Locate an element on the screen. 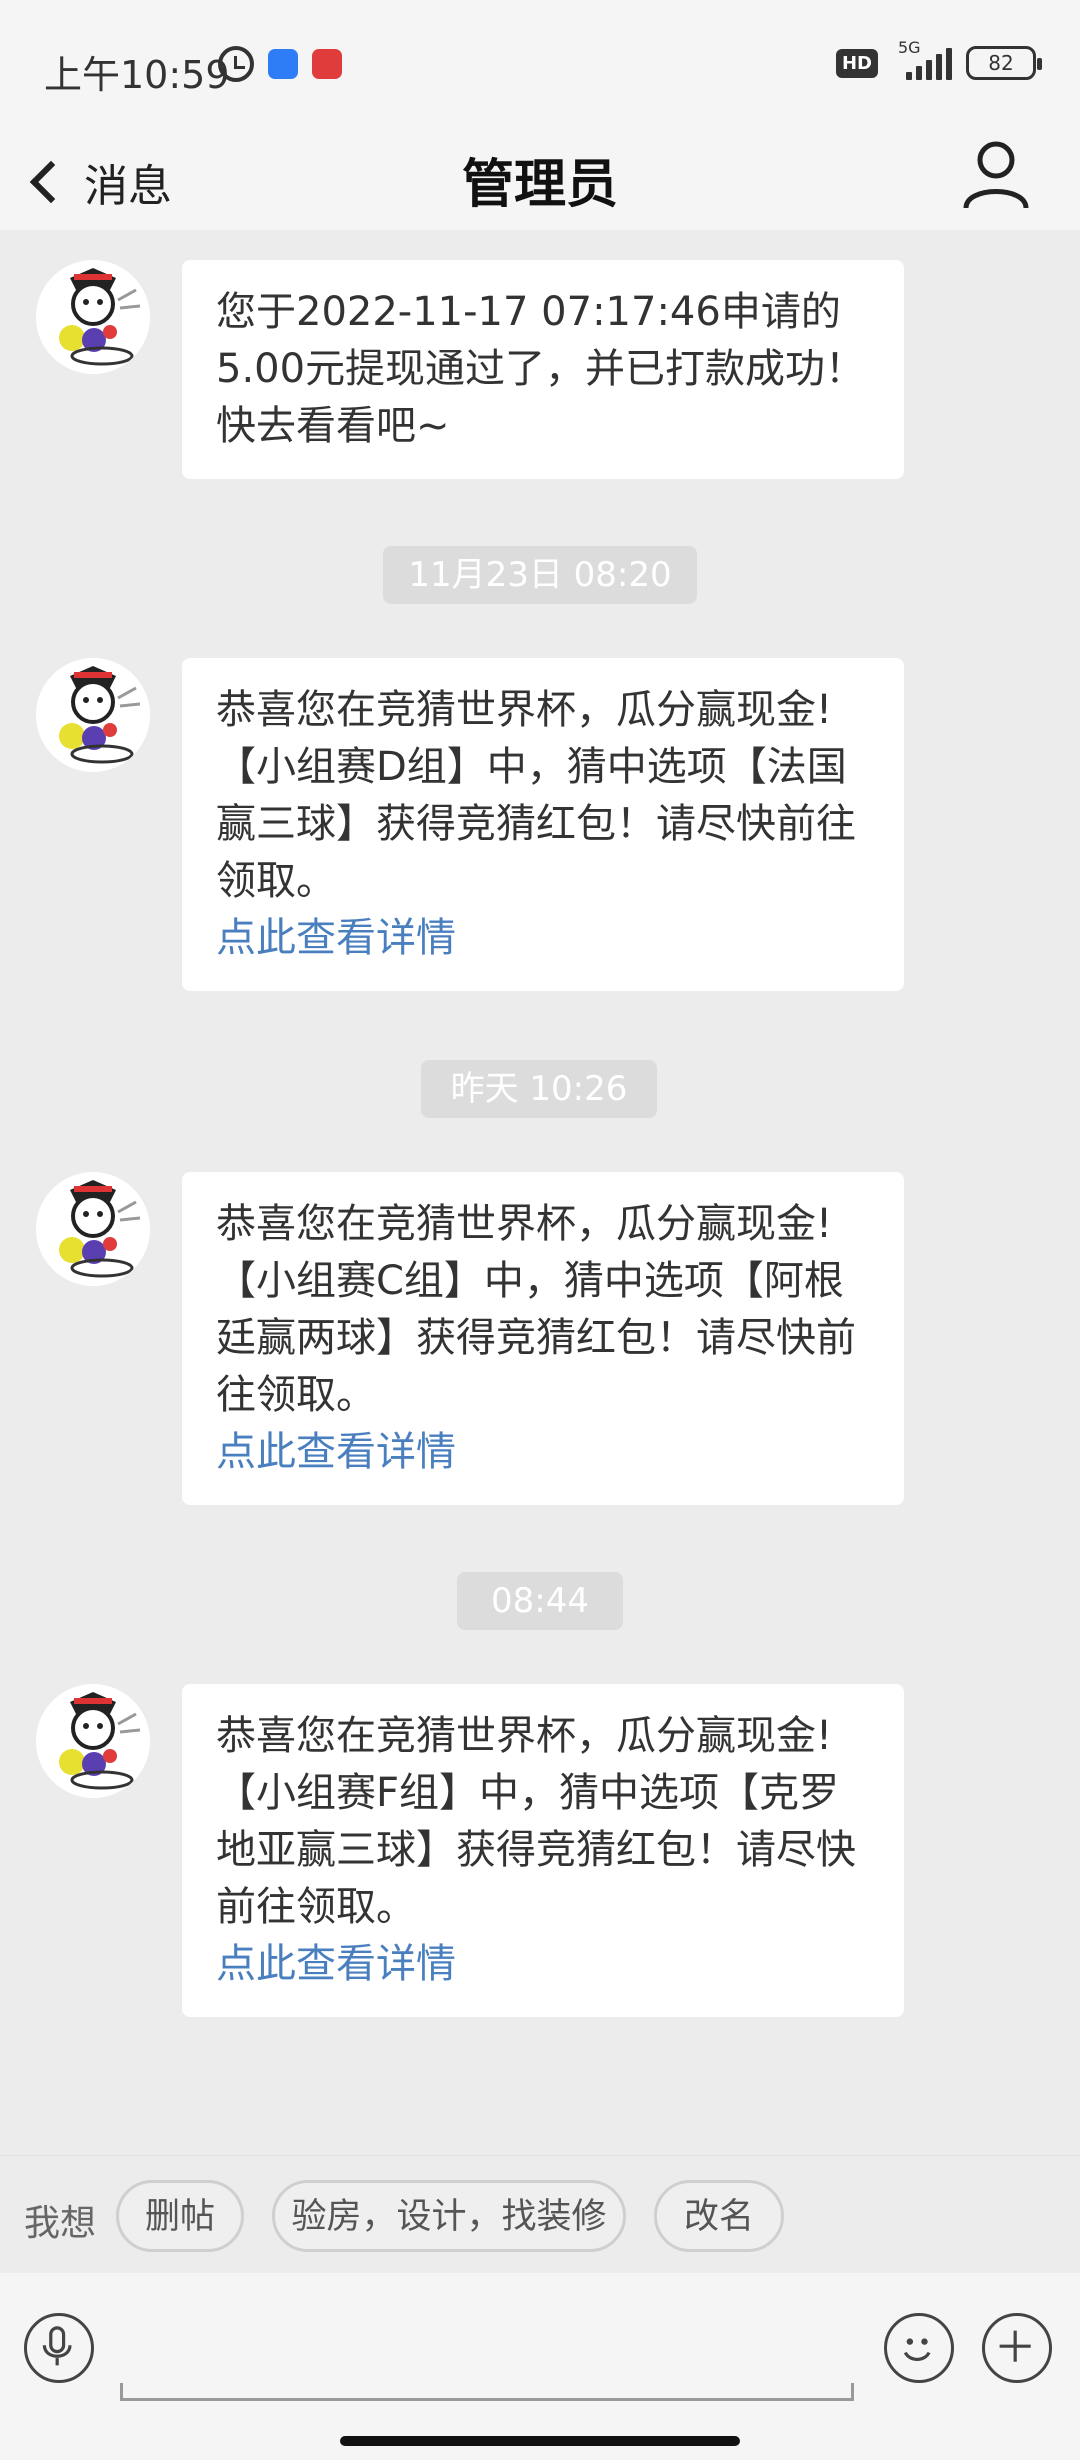 The image size is (1080, 2460). battery-icon: 82 is located at coordinates (1004, 63).